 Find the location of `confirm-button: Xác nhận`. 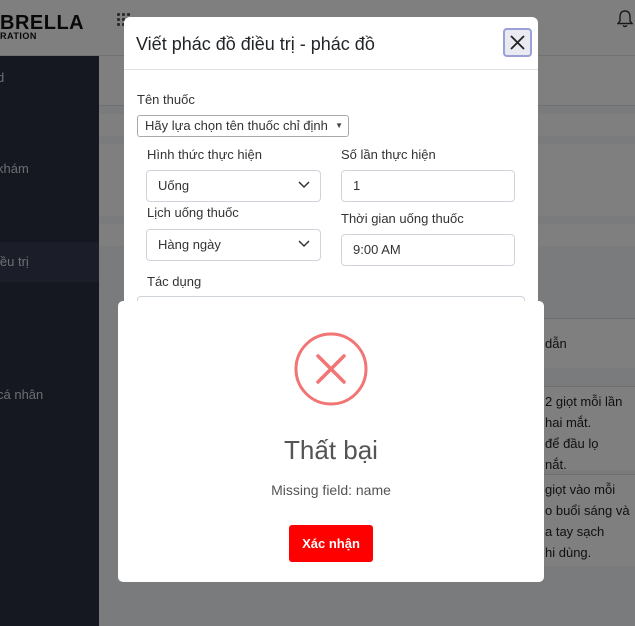

confirm-button: Xác nhận is located at coordinates (331, 543).